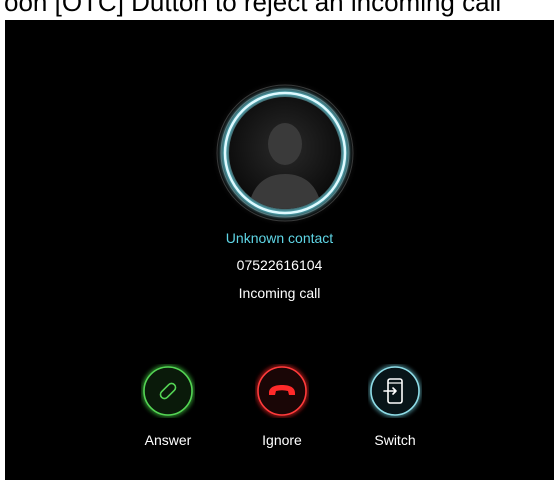 The image size is (554, 480). What do you see at coordinates (279, 238) in the screenshot?
I see `caller-name: Unknown contact` at bounding box center [279, 238].